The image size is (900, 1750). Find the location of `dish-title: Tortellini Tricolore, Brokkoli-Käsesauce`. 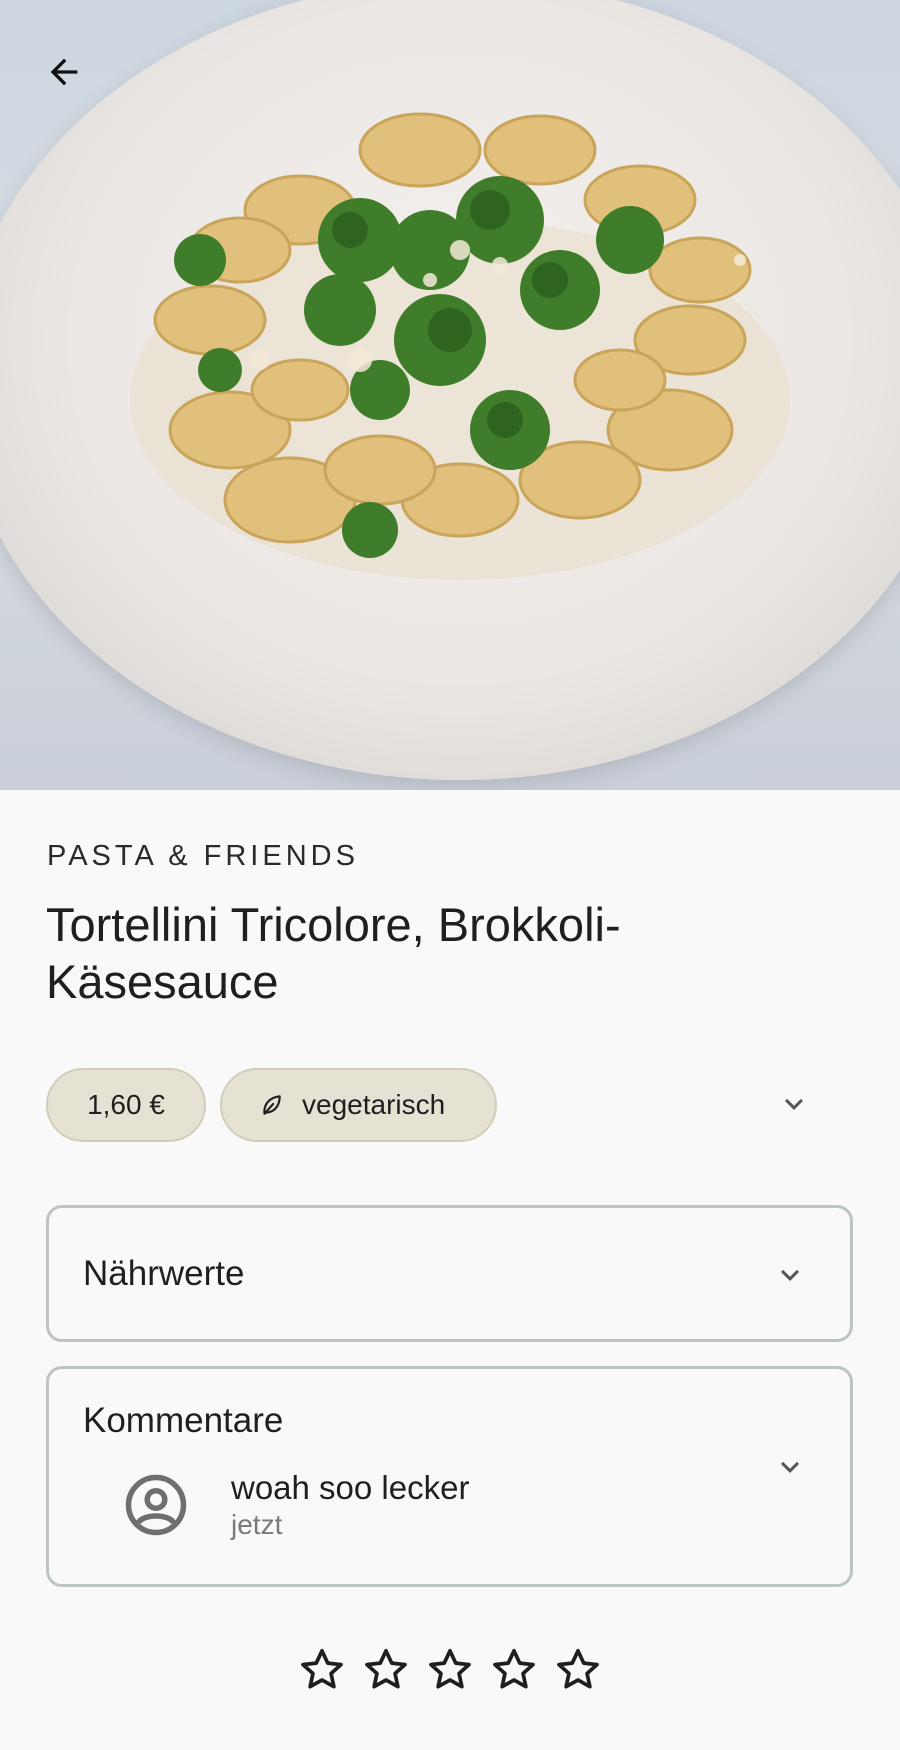

dish-title: Tortellini Tricolore, Brokkoli-Käsesauce is located at coordinates (333, 953).